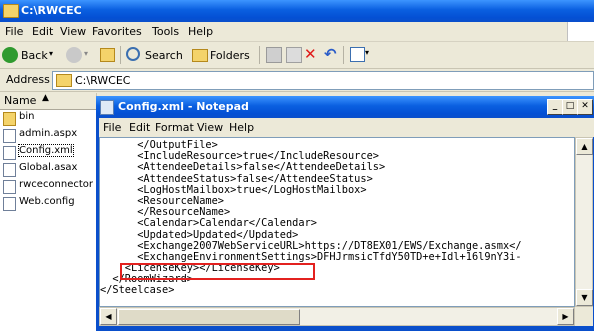 The width and height of the screenshot is (594, 331). What do you see at coordinates (345, 107) in the screenshot?
I see `notepad-title-bar: Config.xml - Notepad _ □ ✕` at bounding box center [345, 107].